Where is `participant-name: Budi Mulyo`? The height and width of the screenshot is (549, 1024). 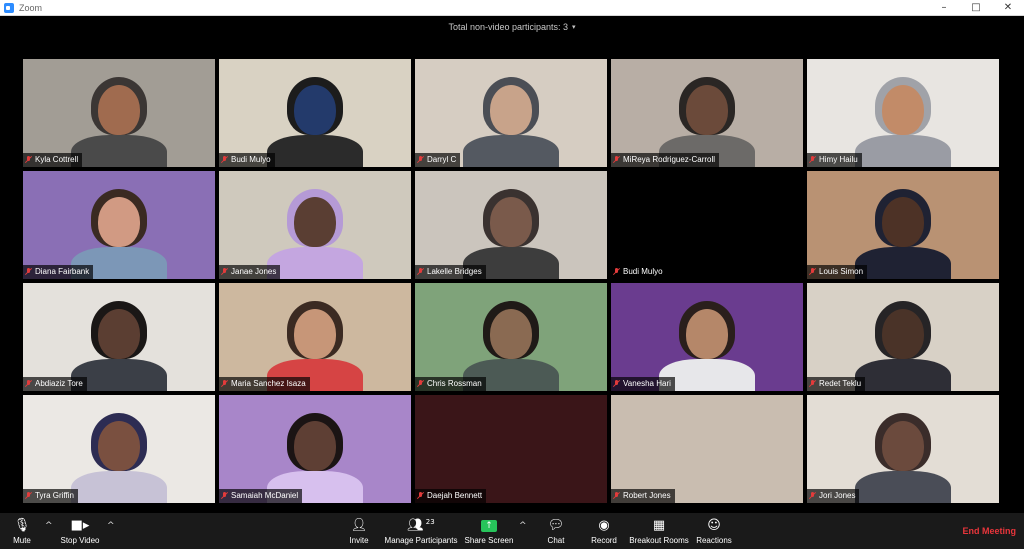 participant-name: Budi Mulyo is located at coordinates (251, 159).